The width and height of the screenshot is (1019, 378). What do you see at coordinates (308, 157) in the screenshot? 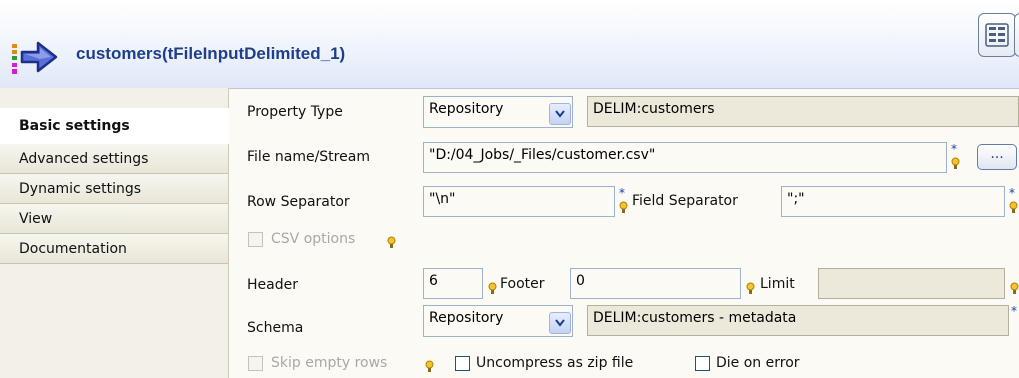
I see `file-name-label: File name/Stream` at bounding box center [308, 157].